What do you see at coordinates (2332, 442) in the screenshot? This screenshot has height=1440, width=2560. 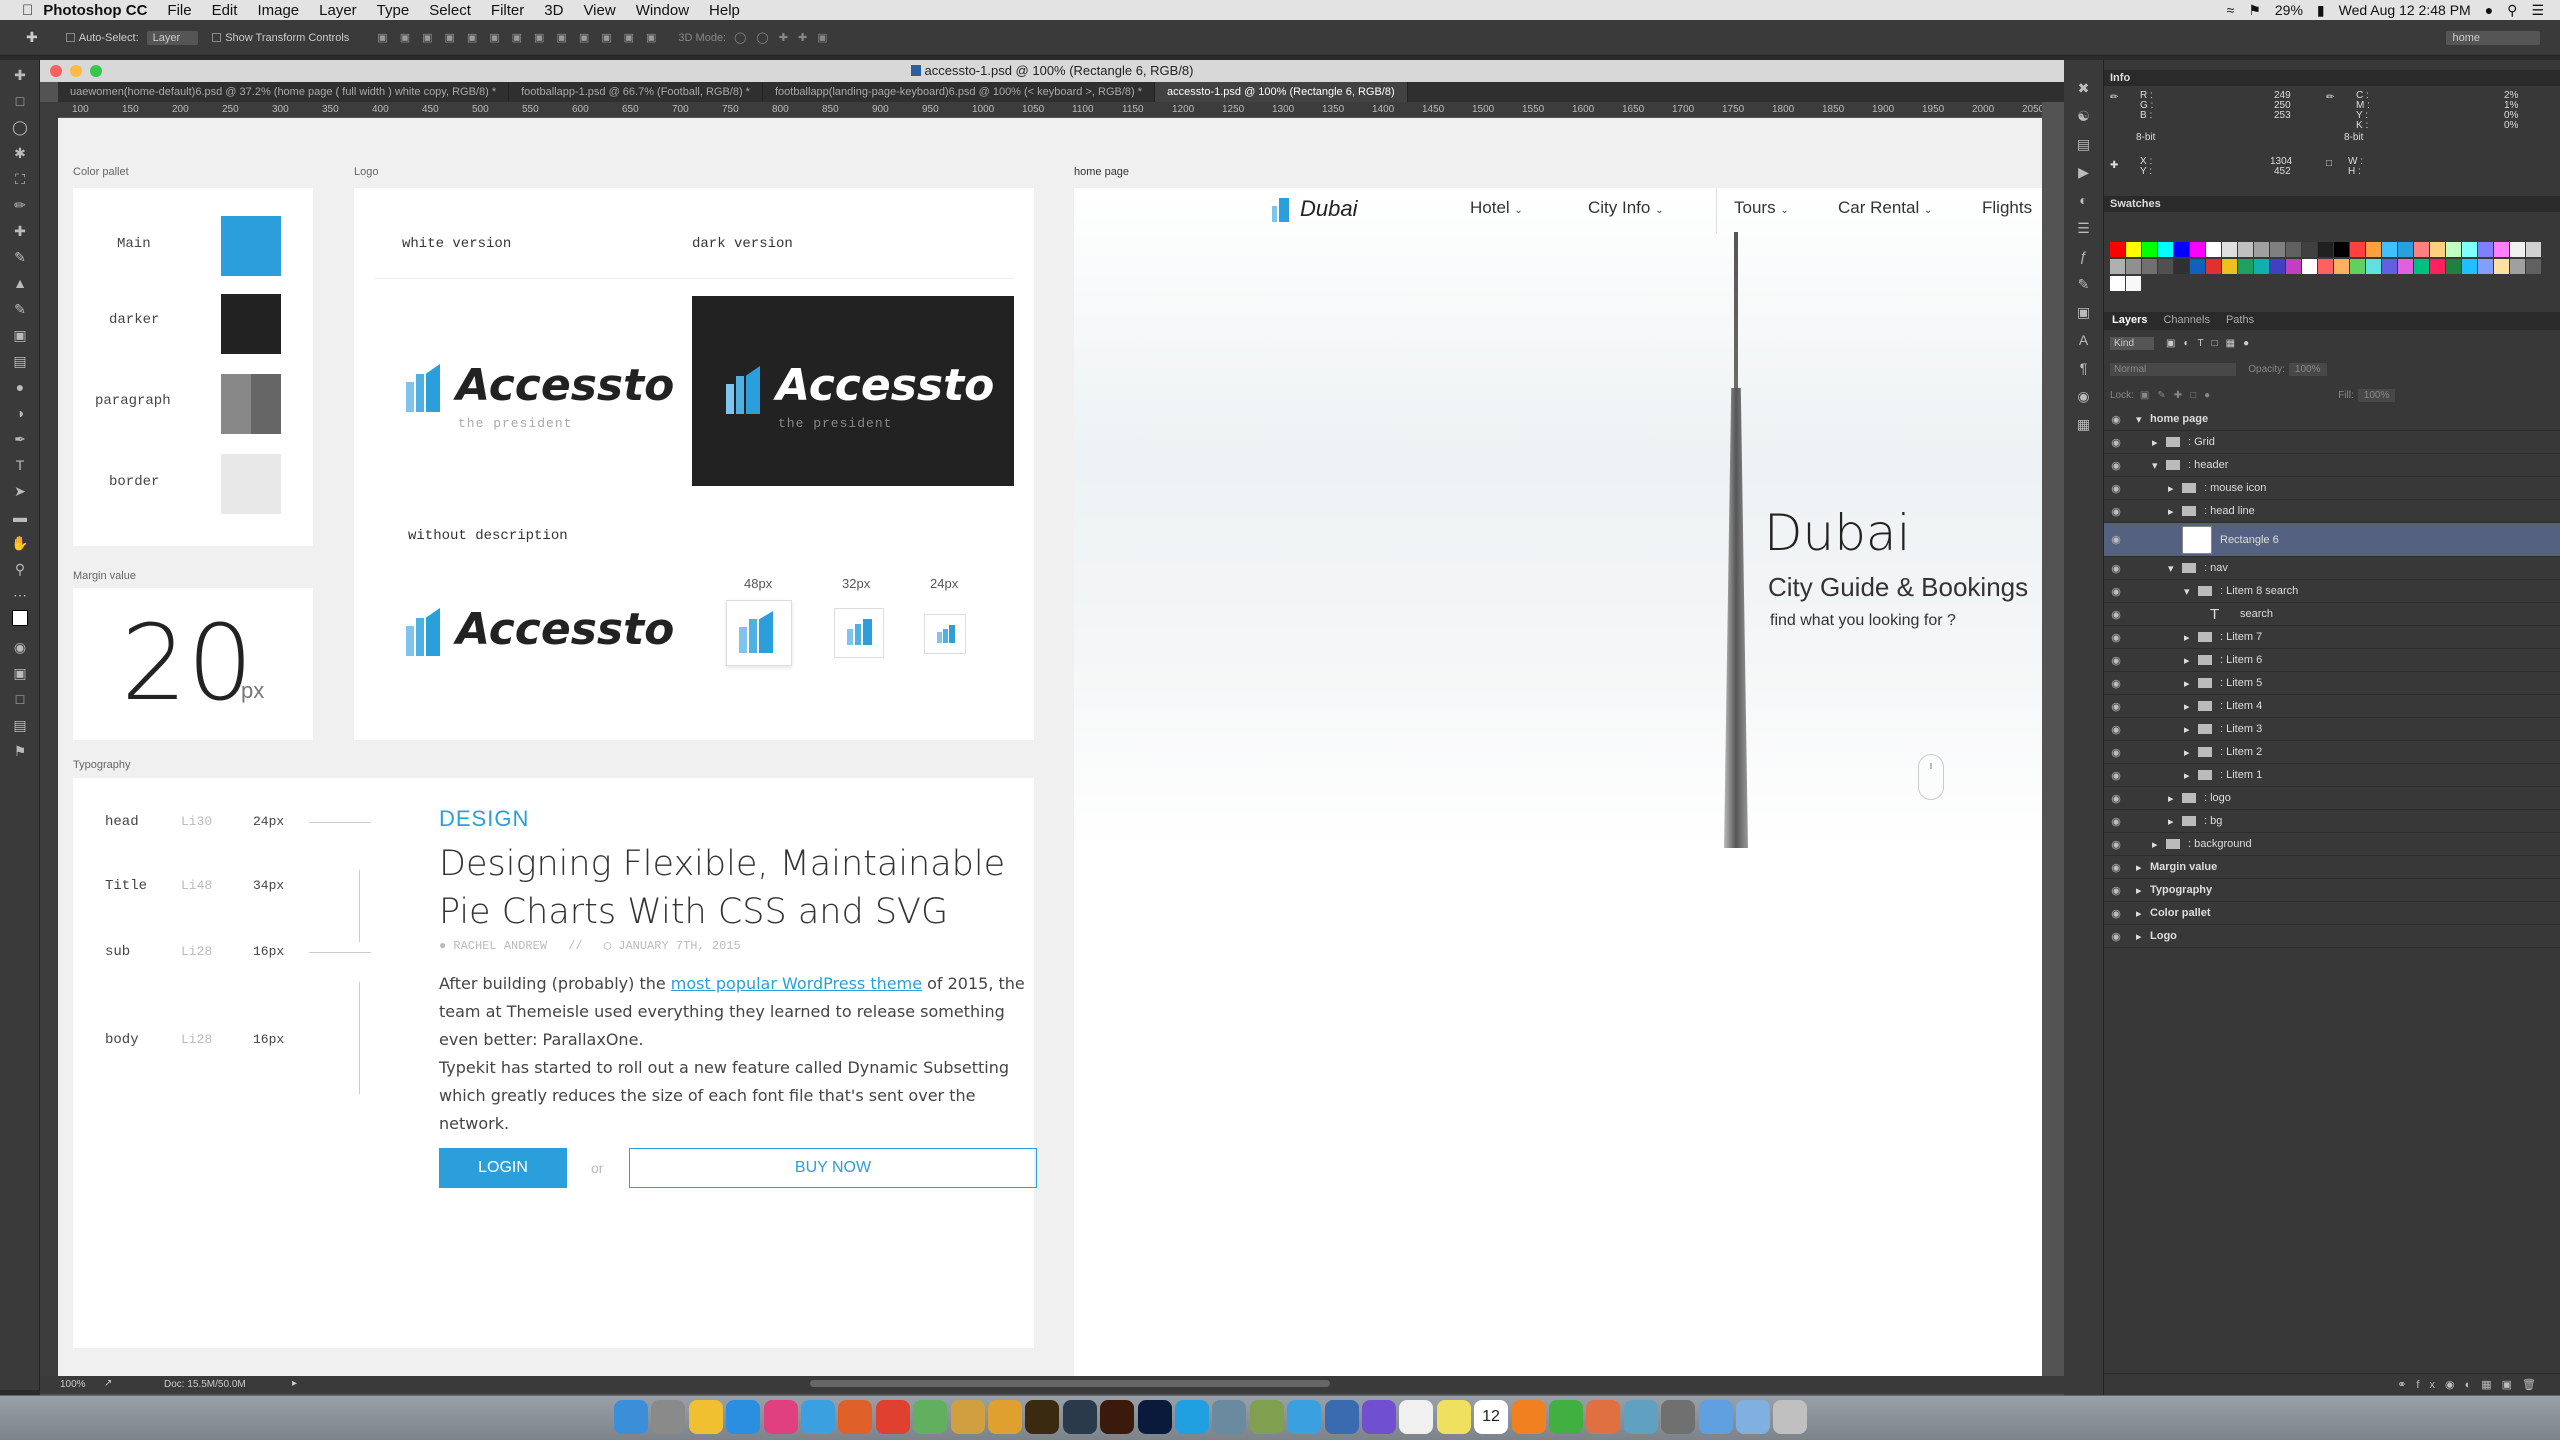 I see `layer-row: ◉ ▸: Grid` at bounding box center [2332, 442].